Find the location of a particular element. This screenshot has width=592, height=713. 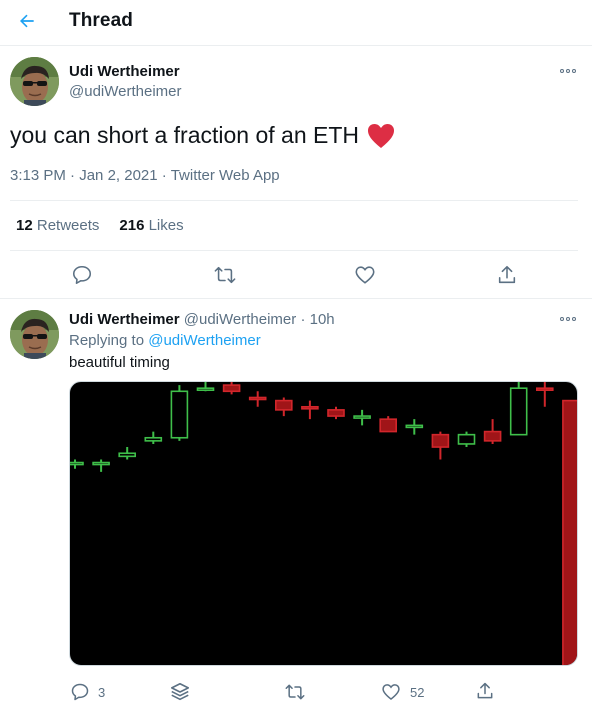

reply-author-handle: @udiWertheimer is located at coordinates (240, 319).